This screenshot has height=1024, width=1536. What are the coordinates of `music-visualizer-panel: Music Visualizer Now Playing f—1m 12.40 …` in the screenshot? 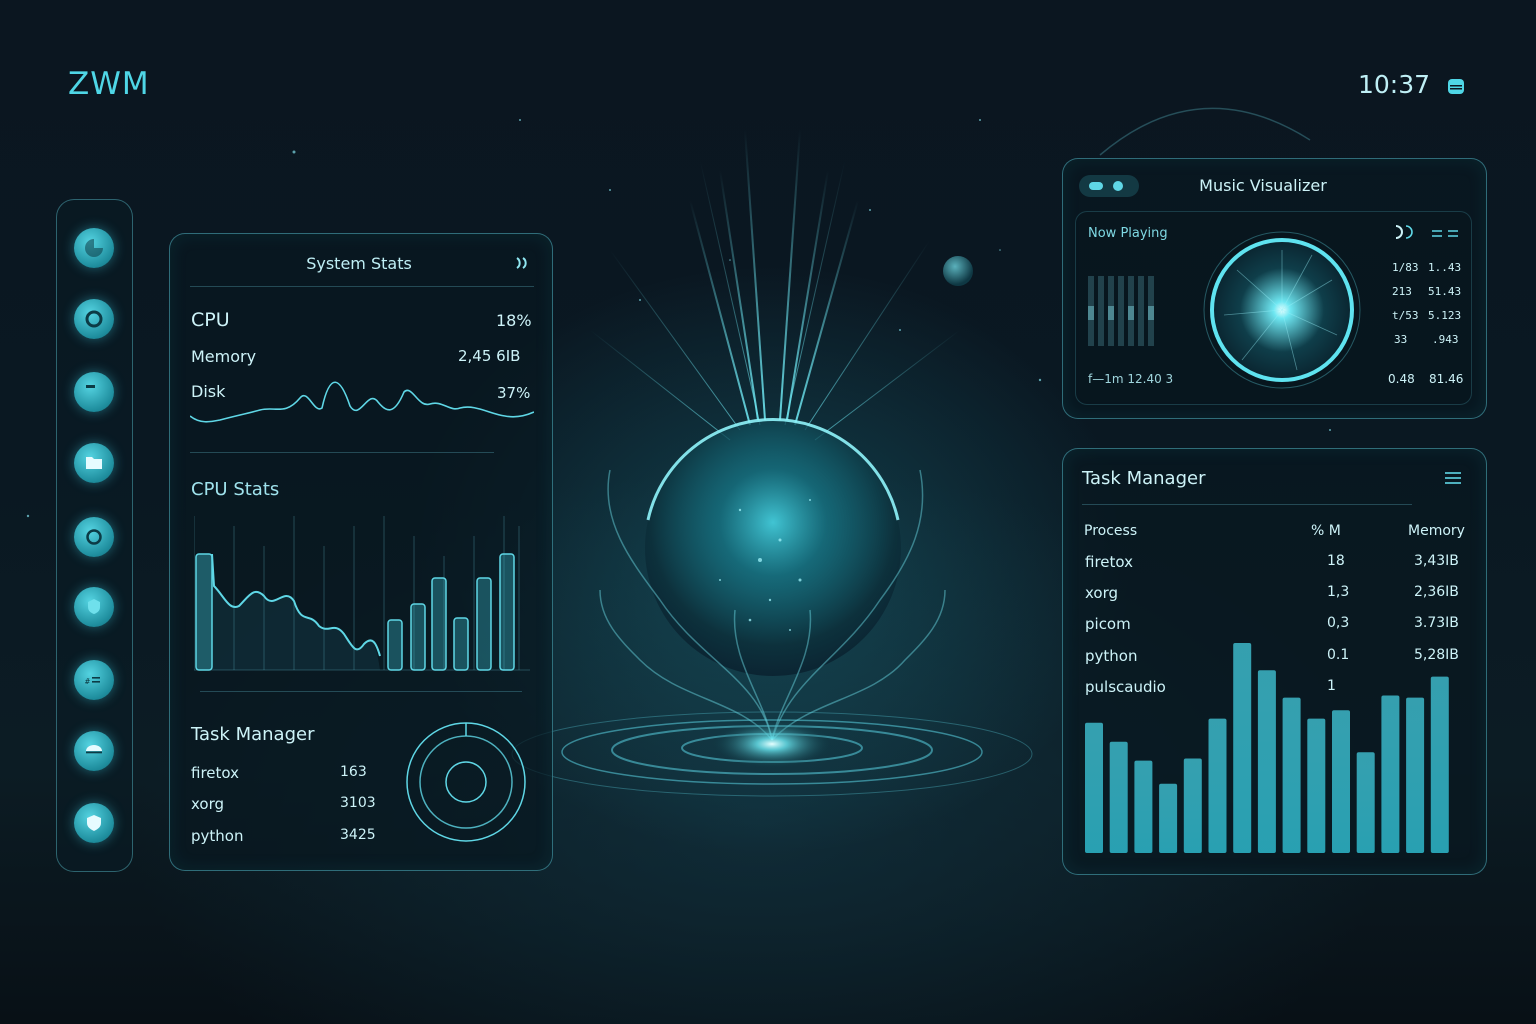 It's located at (1274, 288).